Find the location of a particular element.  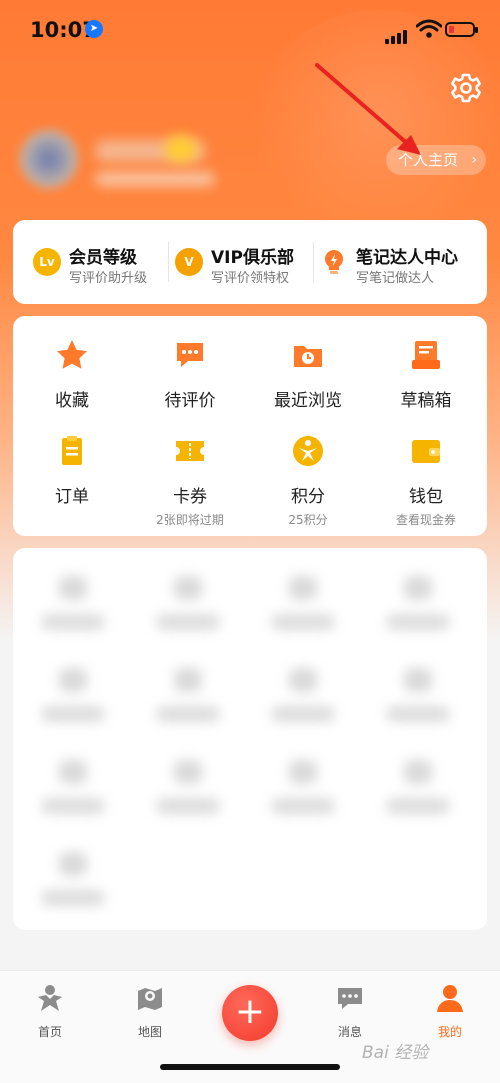

grid-item-favorites: 收藏 is located at coordinates (72, 374).